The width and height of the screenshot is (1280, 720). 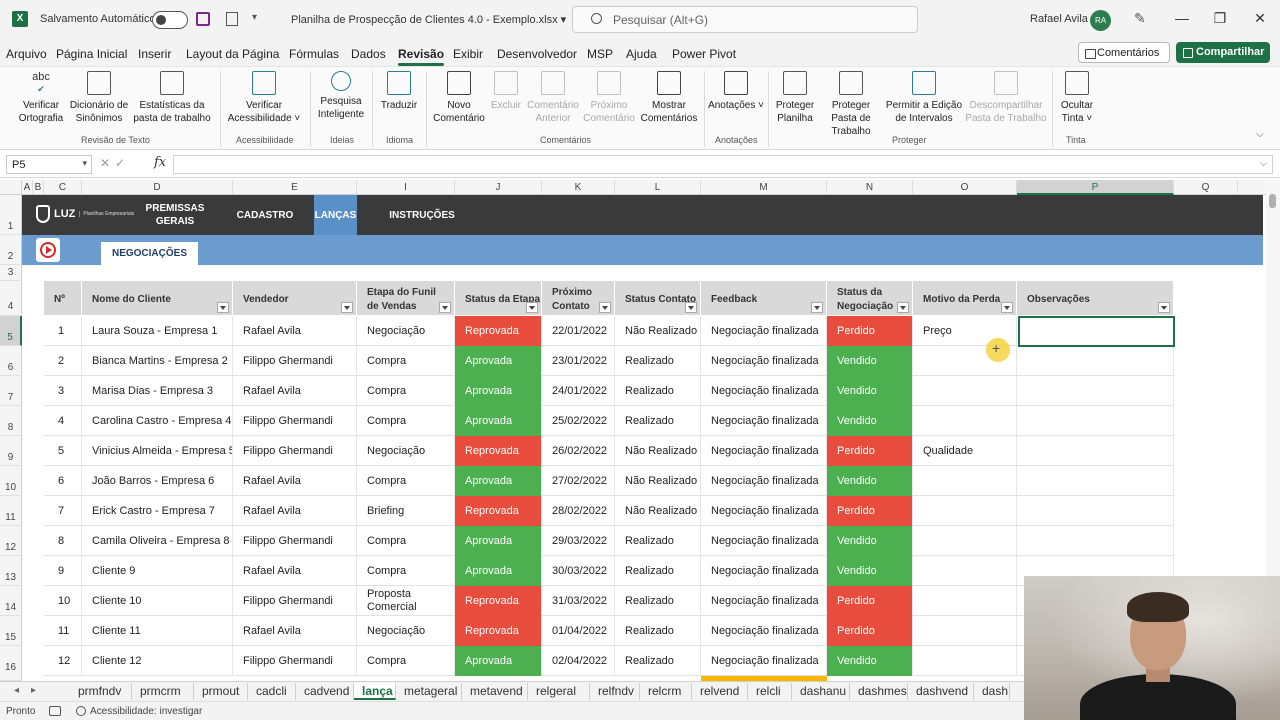 I want to click on row-header: 4, so click(x=11, y=298).